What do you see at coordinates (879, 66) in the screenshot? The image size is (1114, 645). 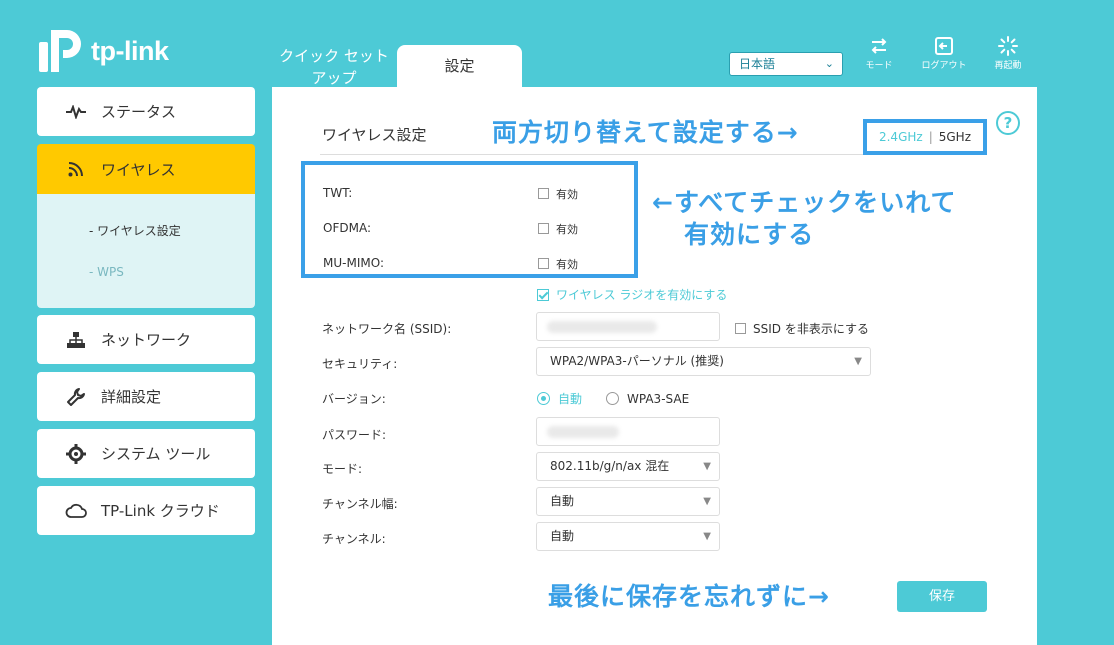 I see `mode-label: モード` at bounding box center [879, 66].